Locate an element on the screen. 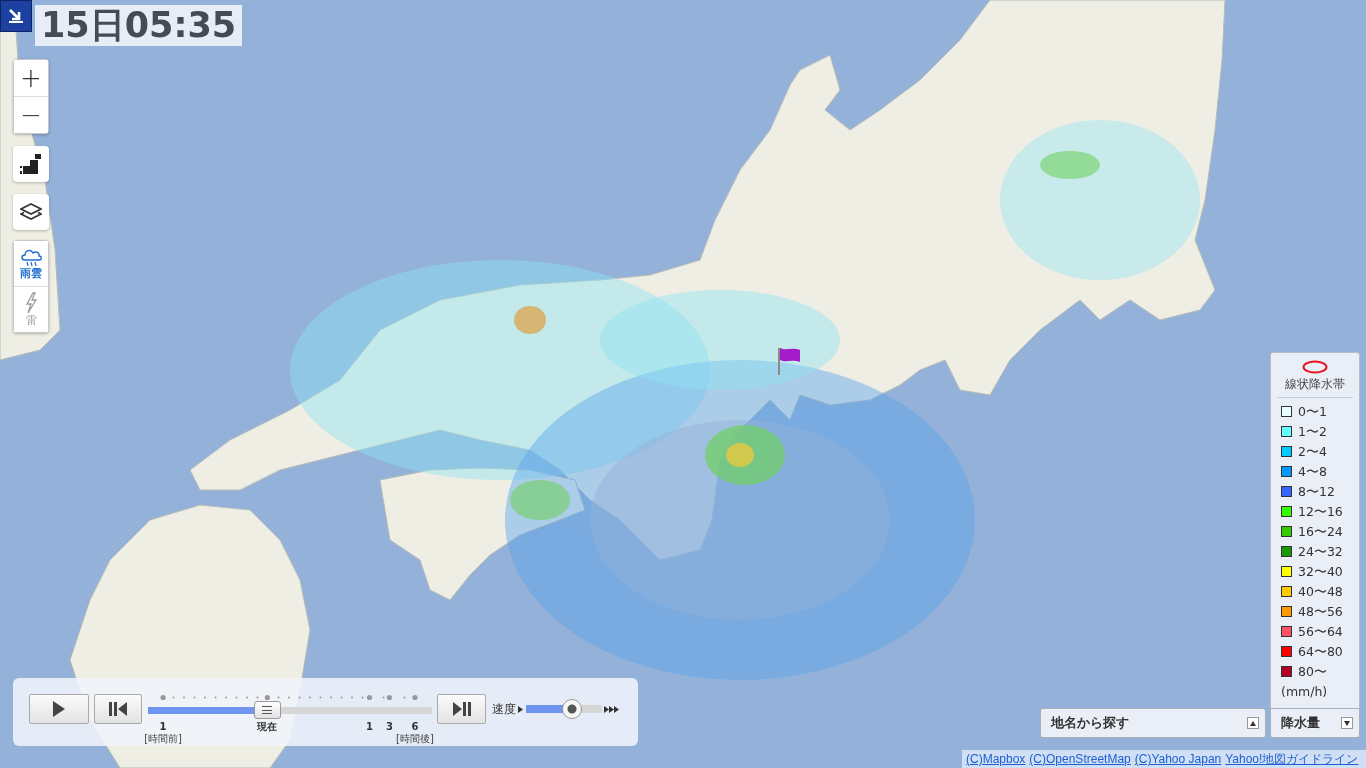 The width and height of the screenshot is (1366, 768). timeline-handle is located at coordinates (267, 710).